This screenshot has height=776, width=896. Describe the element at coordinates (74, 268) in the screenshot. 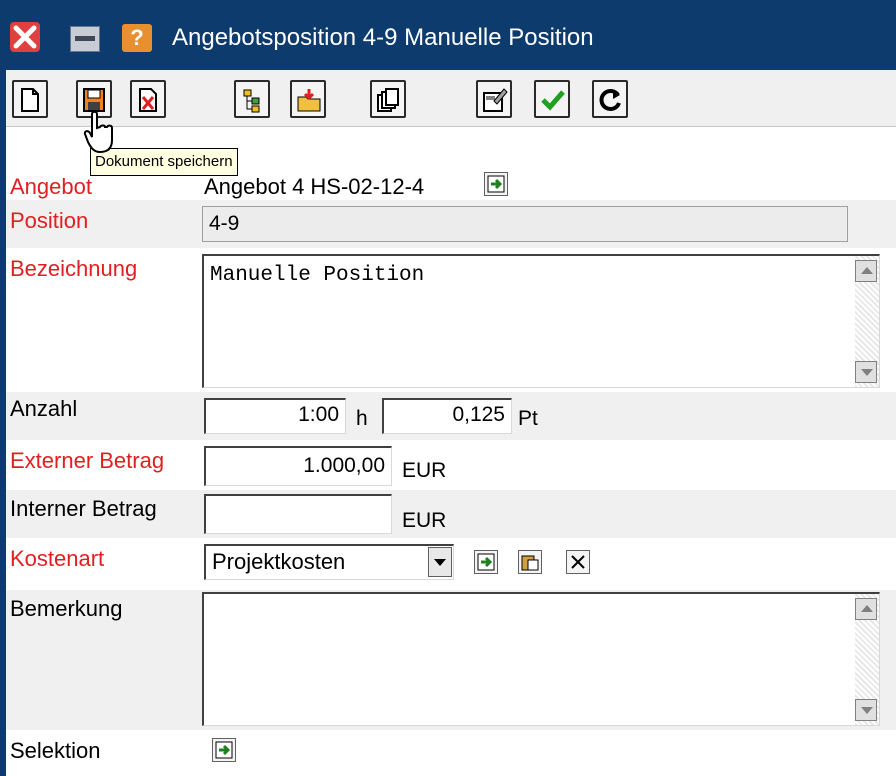

I see `label-bezeichnung: Bezeichnung` at that location.